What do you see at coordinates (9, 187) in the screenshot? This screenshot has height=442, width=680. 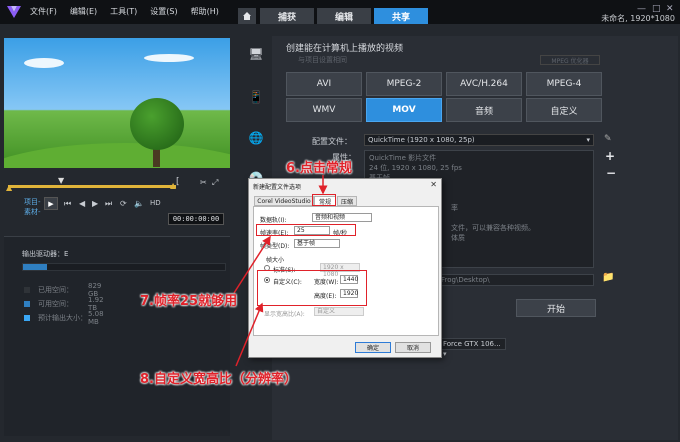 I see `mark-in-icon: ▲` at bounding box center [9, 187].